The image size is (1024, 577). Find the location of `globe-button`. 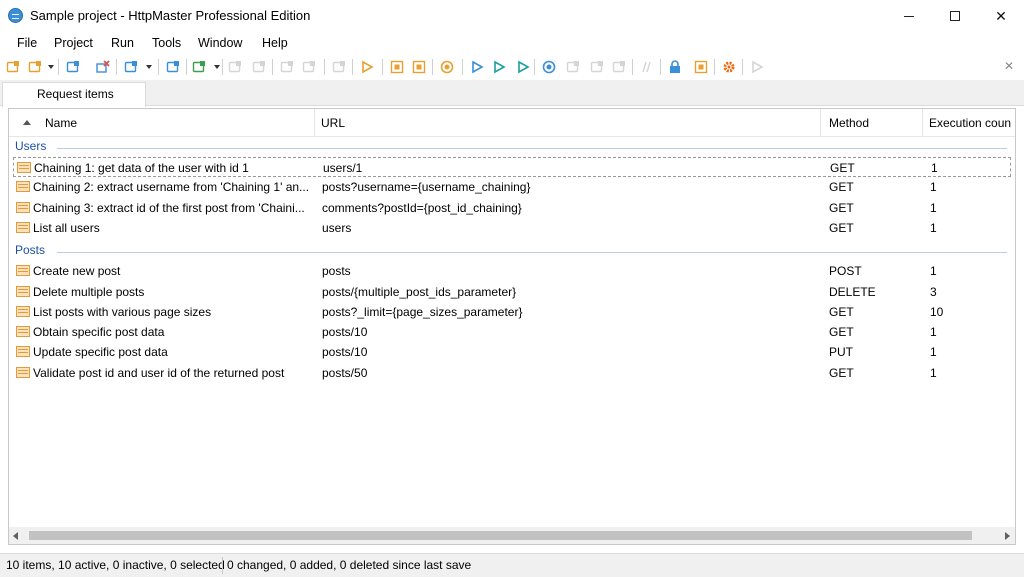

globe-button is located at coordinates (447, 67).